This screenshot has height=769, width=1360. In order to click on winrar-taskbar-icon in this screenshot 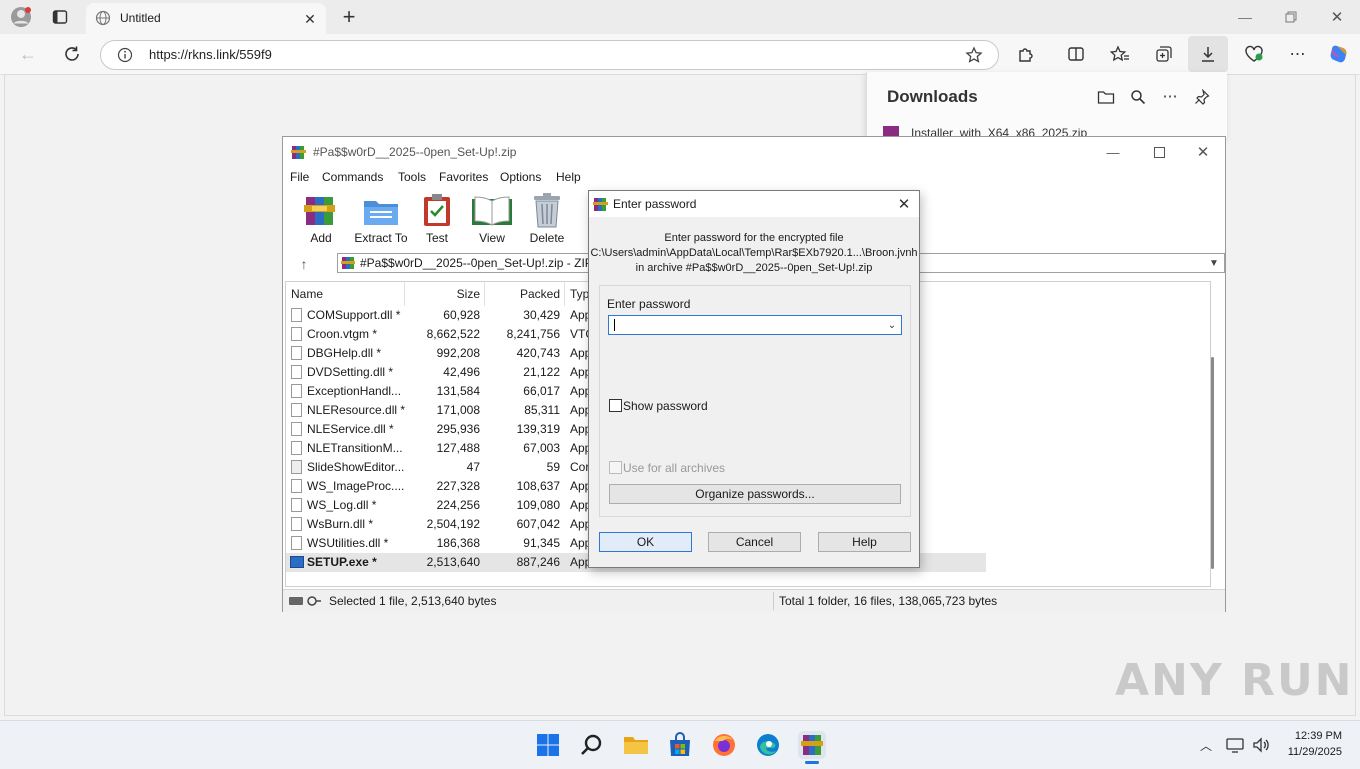, I will do `click(812, 747)`.